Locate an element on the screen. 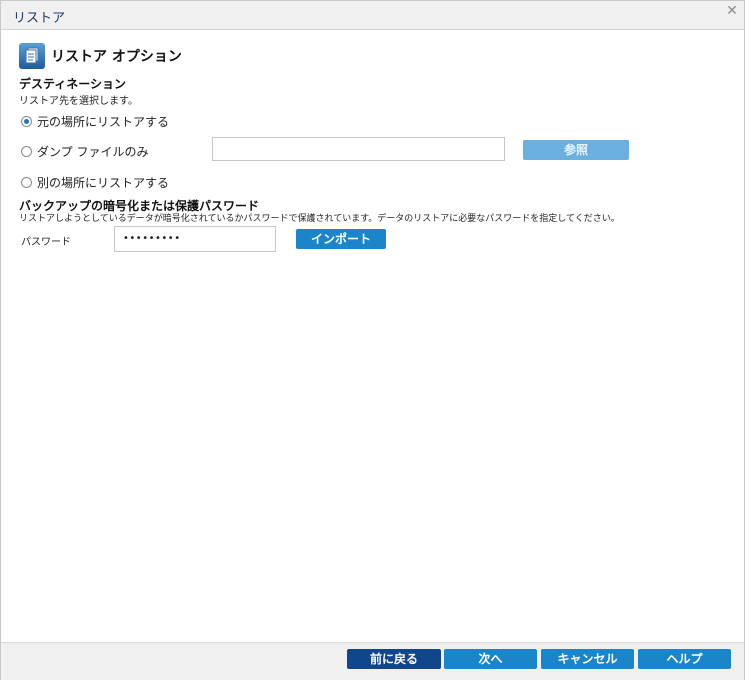 This screenshot has width=745, height=680. destination-path-input is located at coordinates (358, 149).